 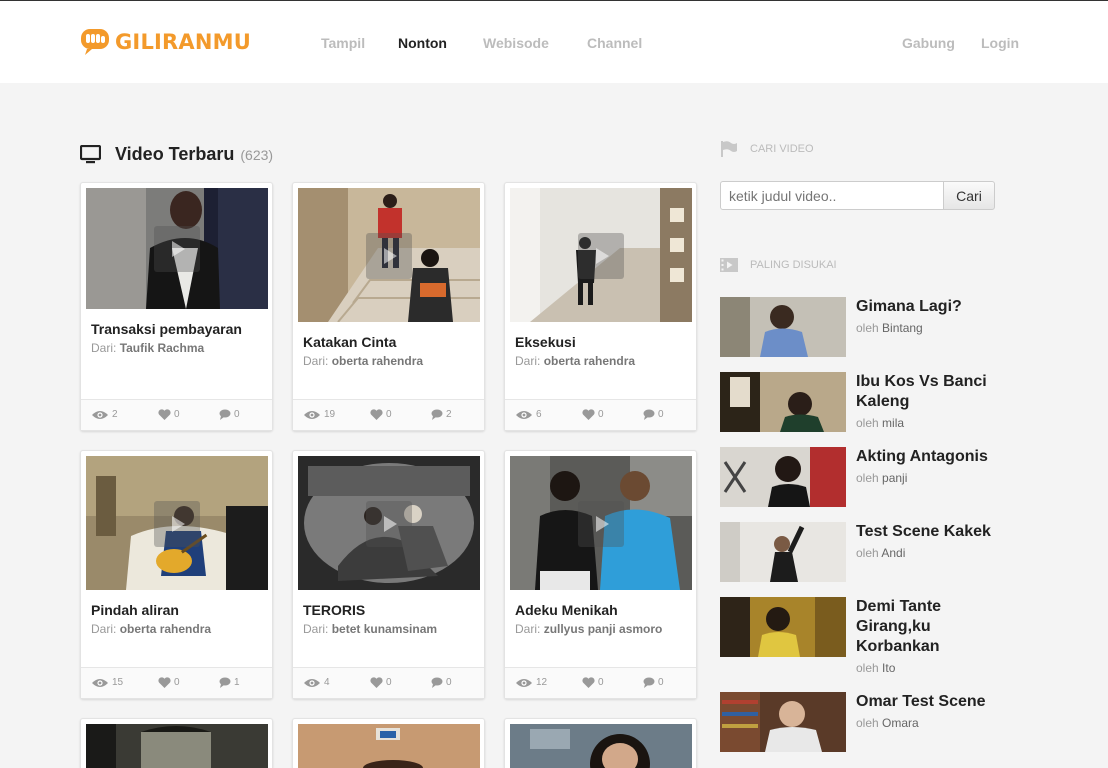 What do you see at coordinates (516, 43) in the screenshot?
I see `nav-webisode: Webisode` at bounding box center [516, 43].